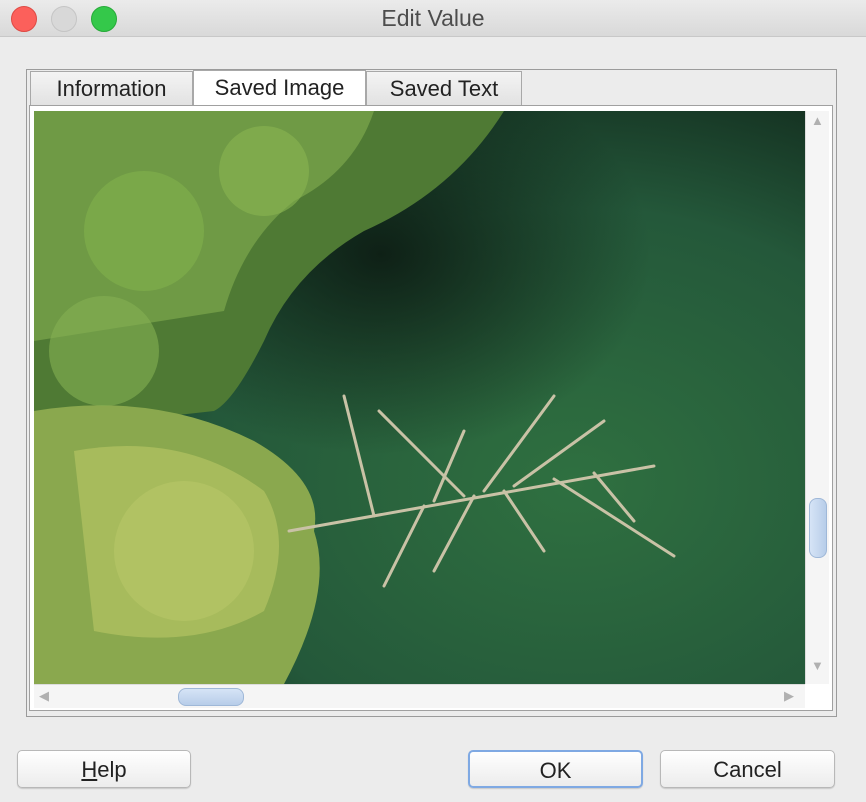  What do you see at coordinates (817, 397) in the screenshot?
I see `vertical-scrollbar: ▲ ▼` at bounding box center [817, 397].